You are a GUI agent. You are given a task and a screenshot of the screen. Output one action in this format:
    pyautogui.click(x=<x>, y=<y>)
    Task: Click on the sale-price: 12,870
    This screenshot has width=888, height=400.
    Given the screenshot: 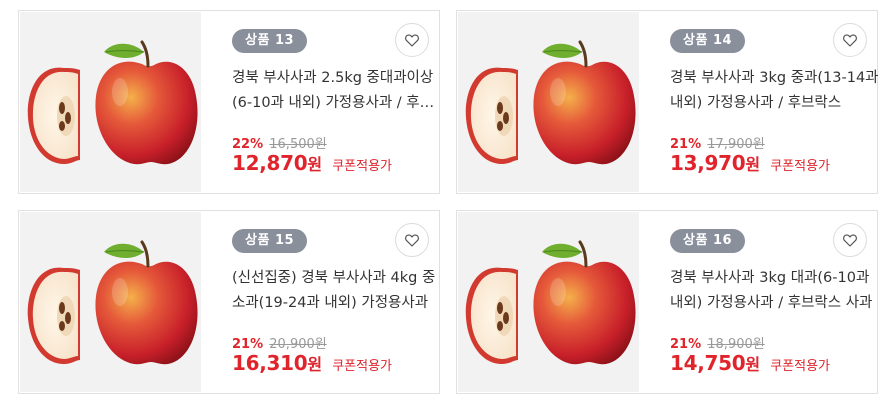 What is the action you would take?
    pyautogui.click(x=270, y=163)
    